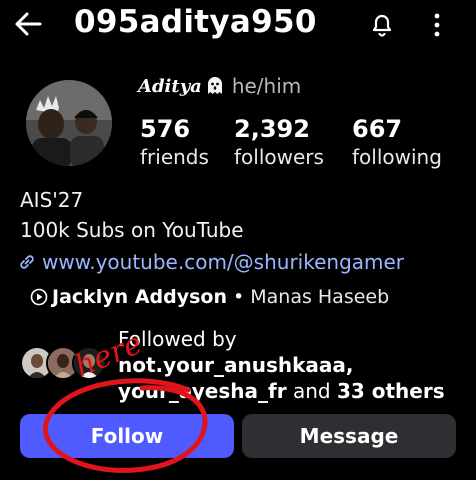  What do you see at coordinates (39, 297) in the screenshot?
I see `play-circle-icon` at bounding box center [39, 297].